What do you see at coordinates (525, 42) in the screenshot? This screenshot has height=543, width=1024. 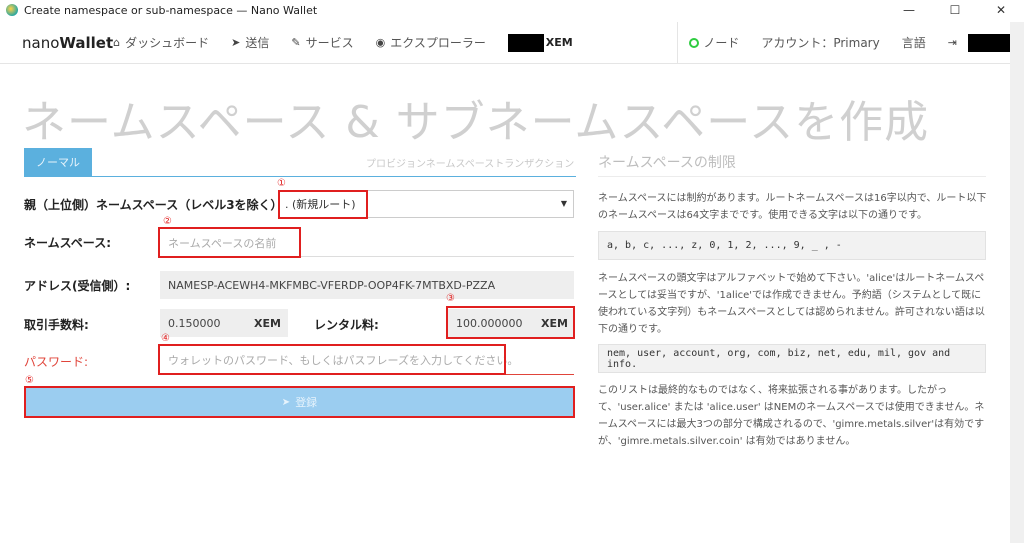 I see `balance-redacted` at bounding box center [525, 42].